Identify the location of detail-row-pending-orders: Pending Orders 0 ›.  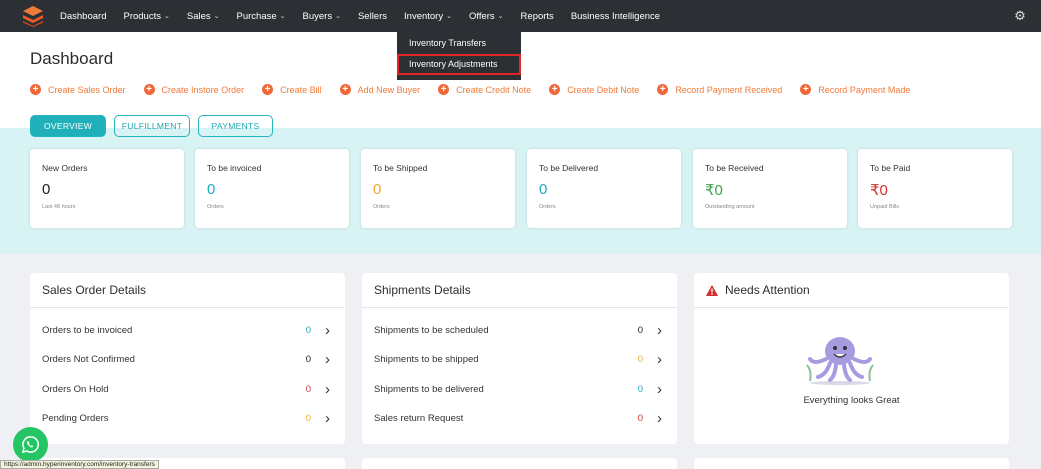
(187, 419).